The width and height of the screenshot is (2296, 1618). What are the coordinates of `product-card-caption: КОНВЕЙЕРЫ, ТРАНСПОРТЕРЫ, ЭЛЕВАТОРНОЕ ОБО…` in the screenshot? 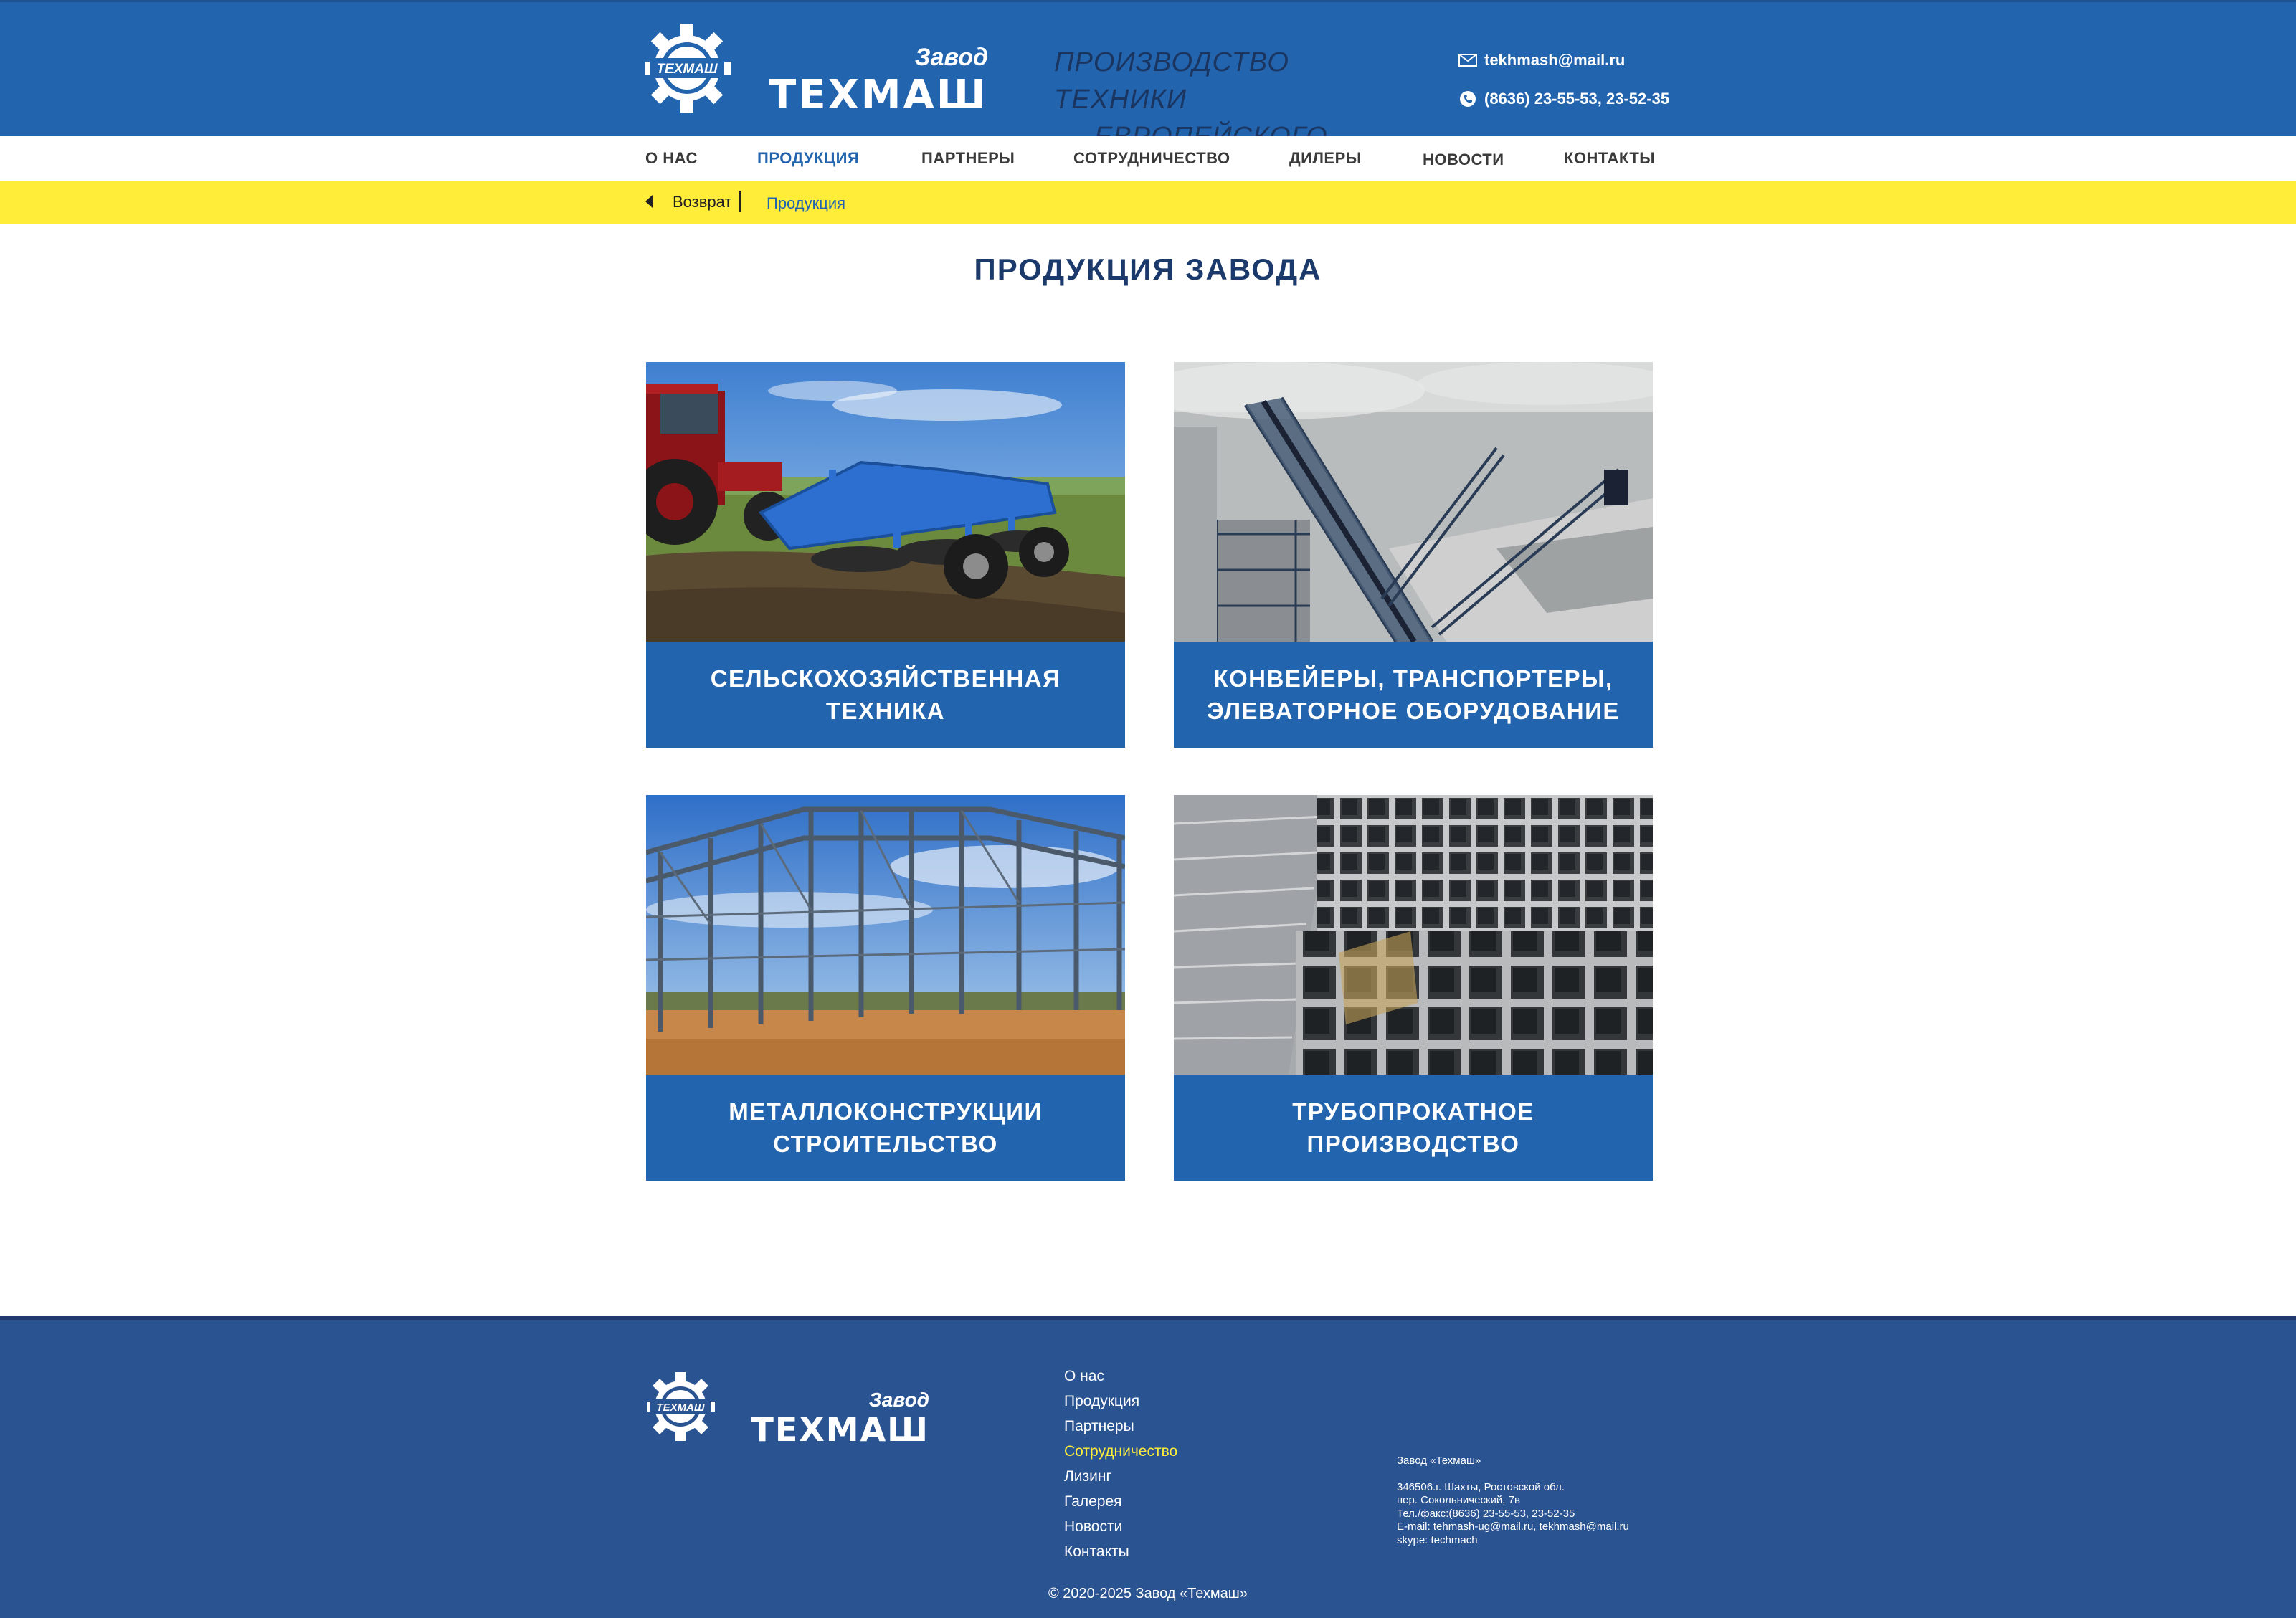 It's located at (1414, 695).